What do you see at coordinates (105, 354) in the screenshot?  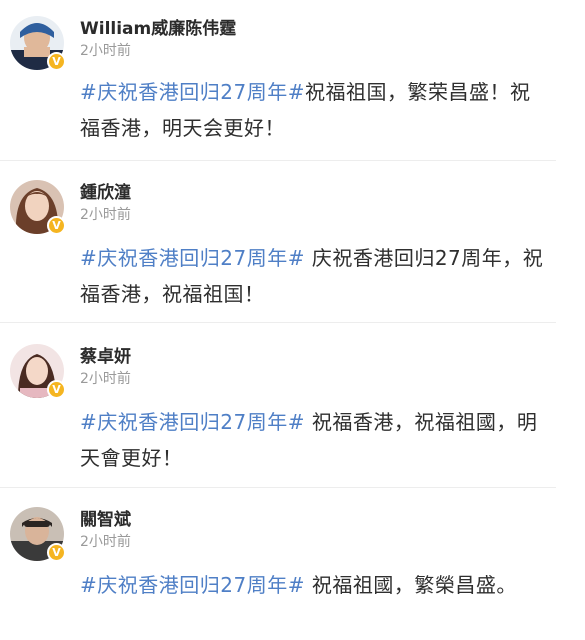 I see `post-author-name: 蔡卓妍` at bounding box center [105, 354].